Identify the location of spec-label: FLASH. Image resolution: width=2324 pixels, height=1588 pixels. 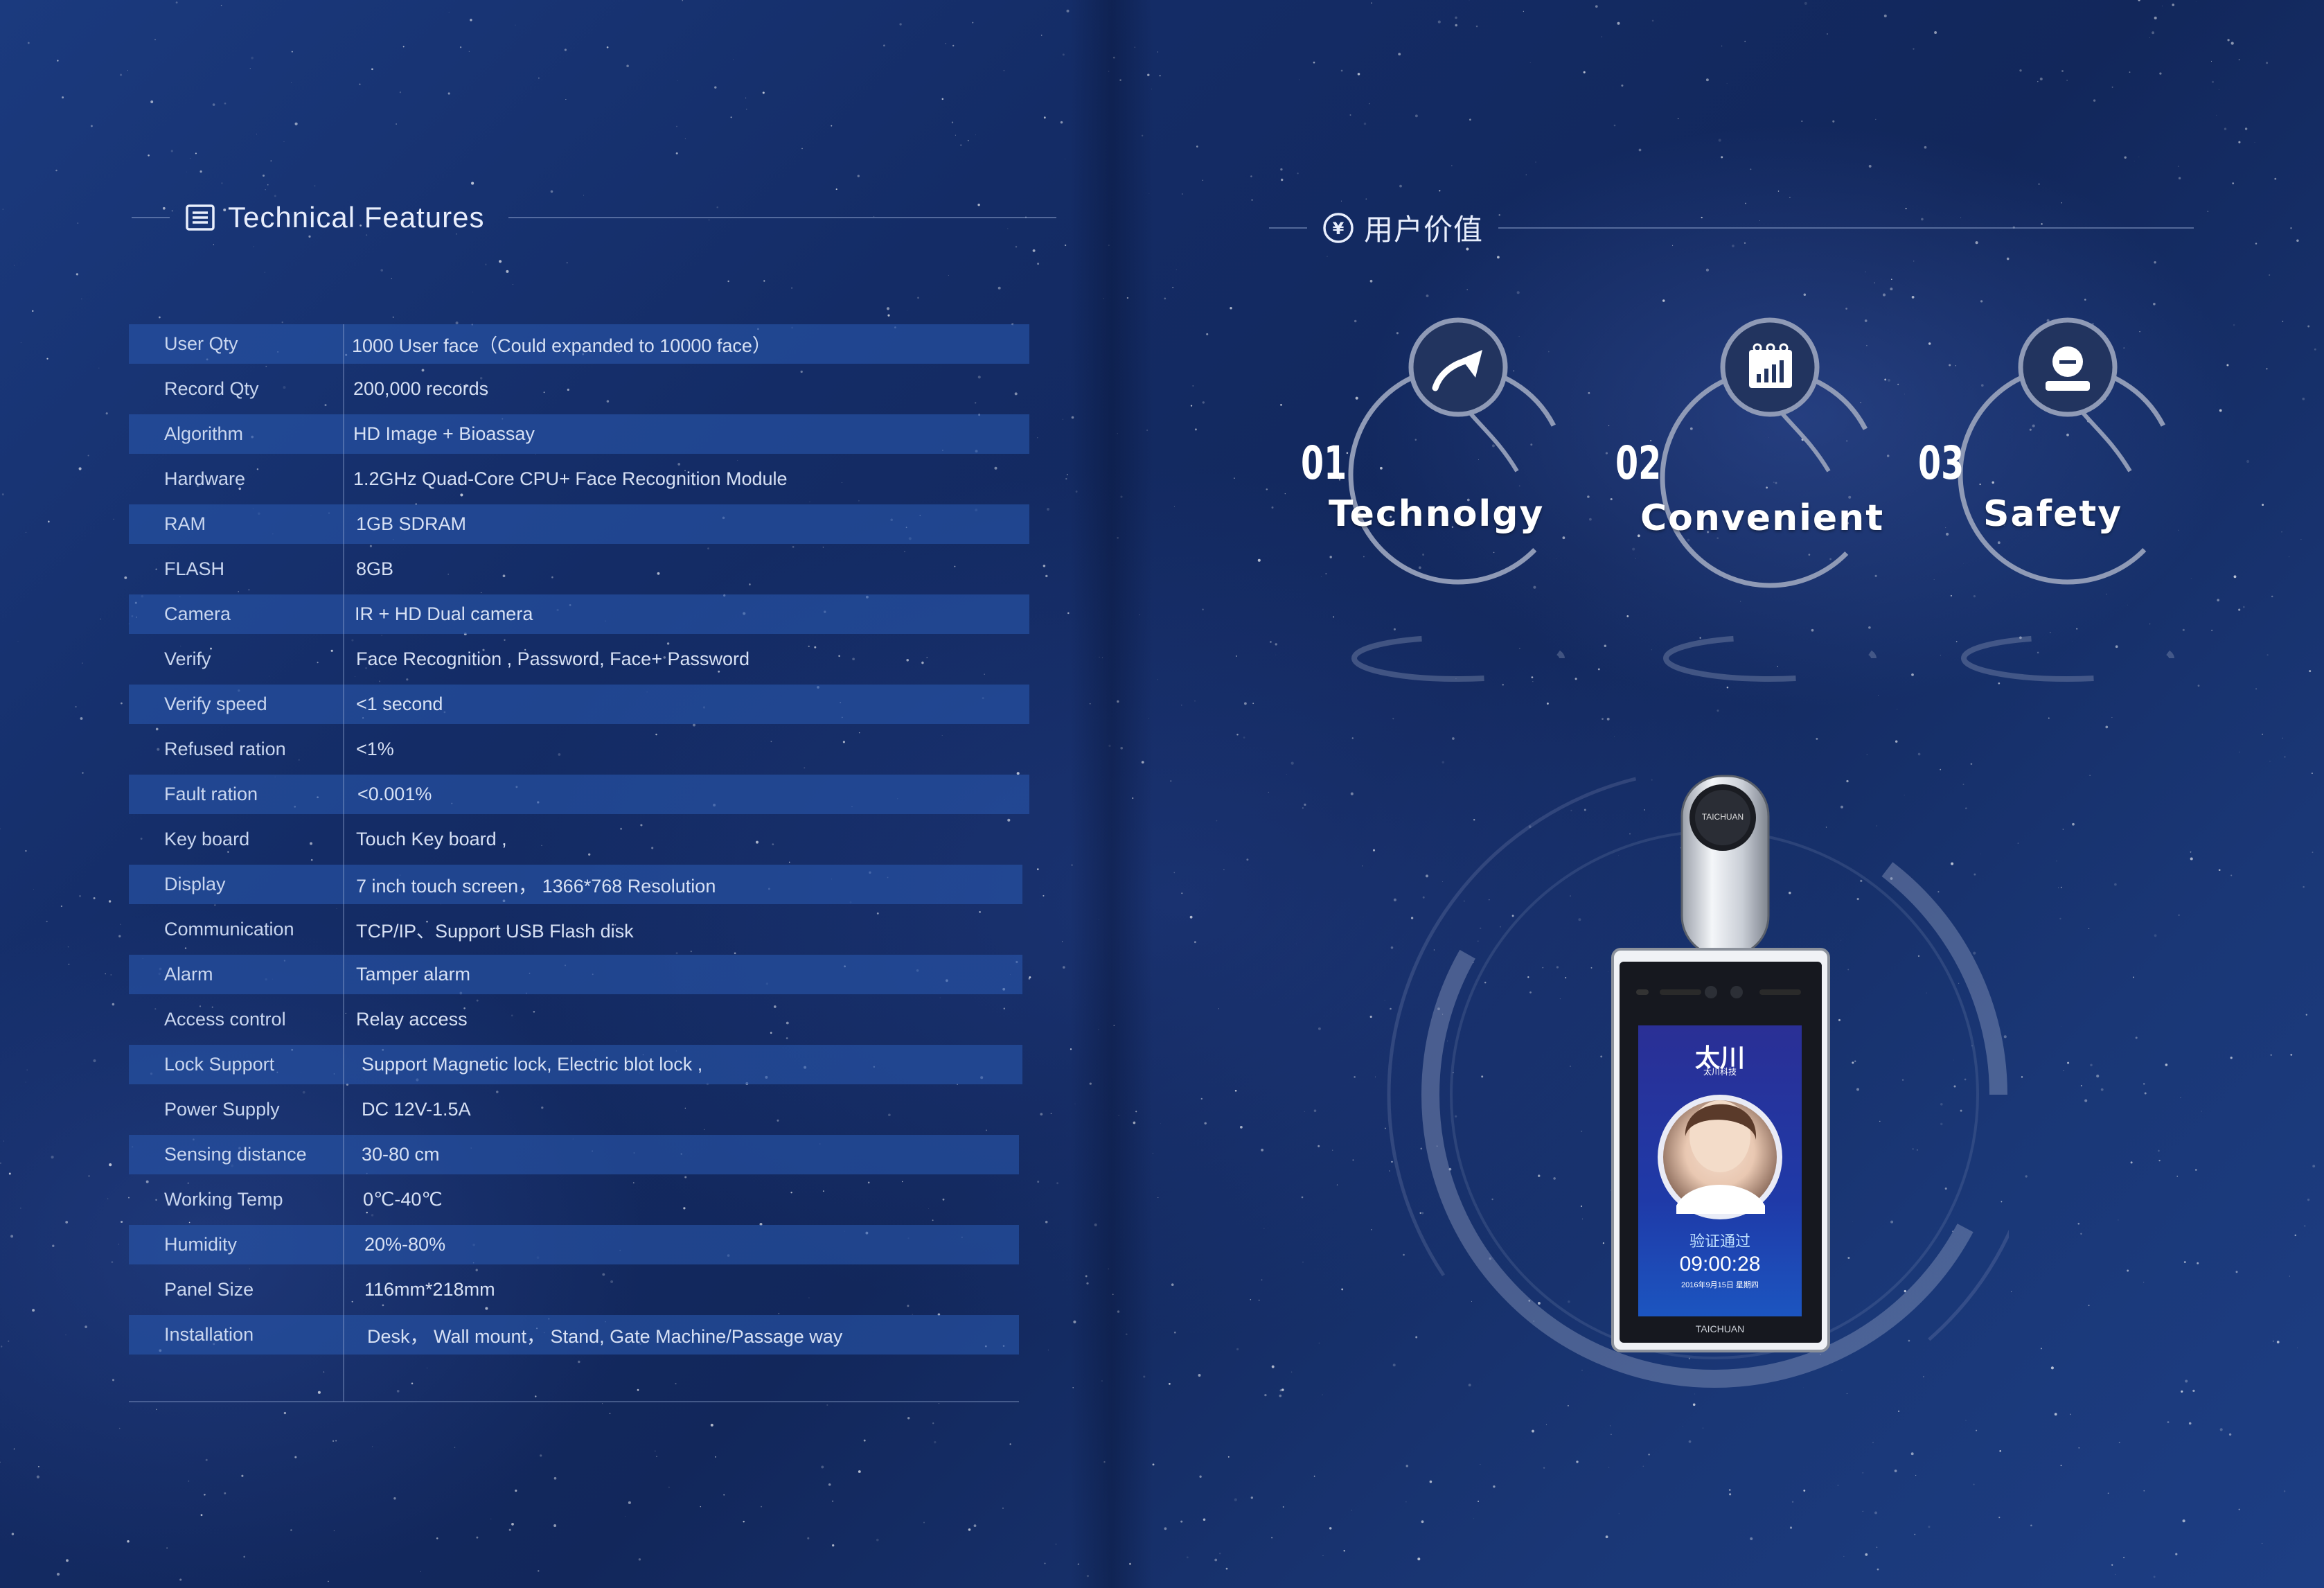
(194, 568).